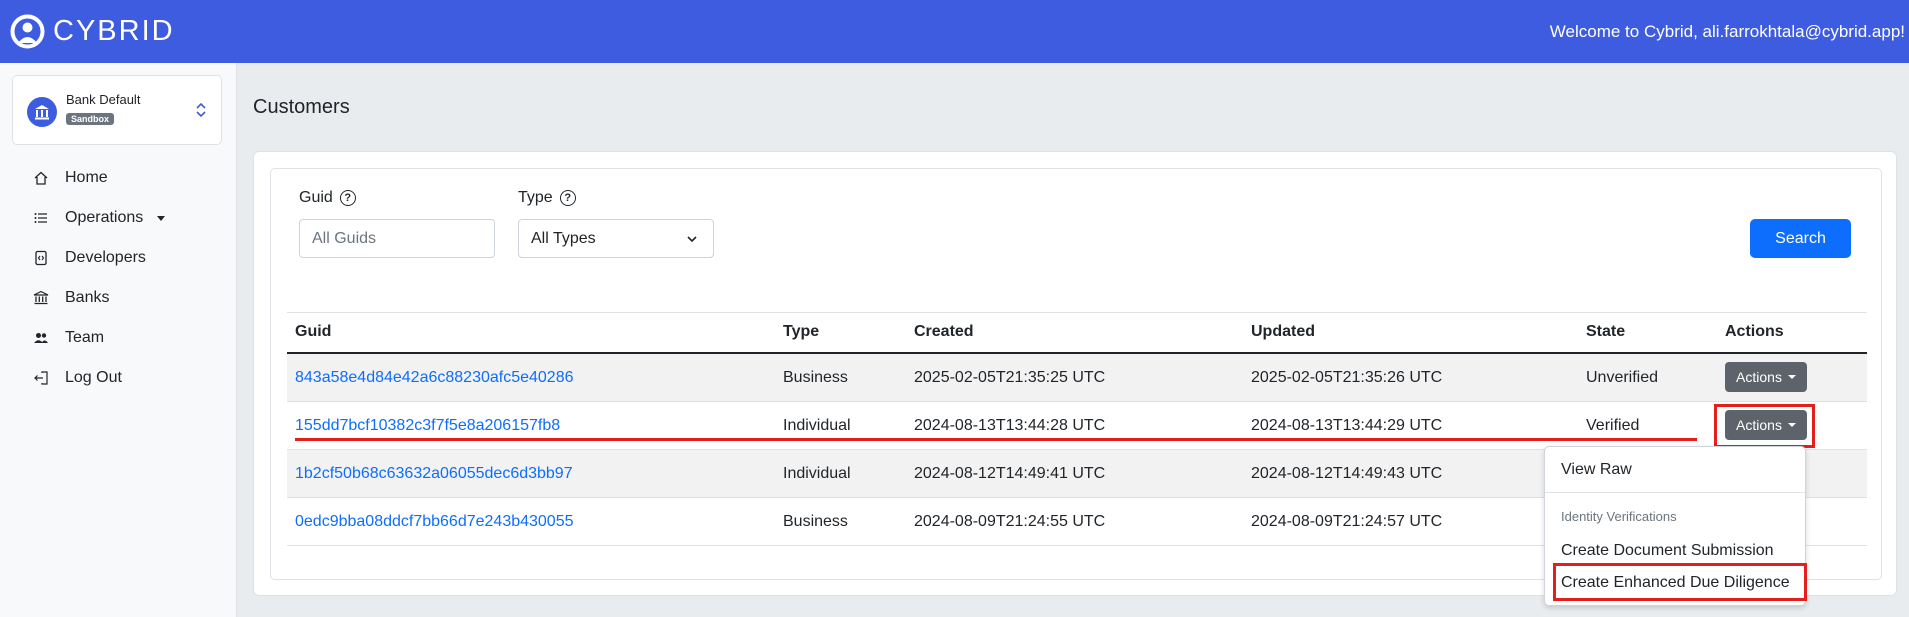 This screenshot has height=617, width=1909. What do you see at coordinates (1675, 492) in the screenshot?
I see `menu-divider` at bounding box center [1675, 492].